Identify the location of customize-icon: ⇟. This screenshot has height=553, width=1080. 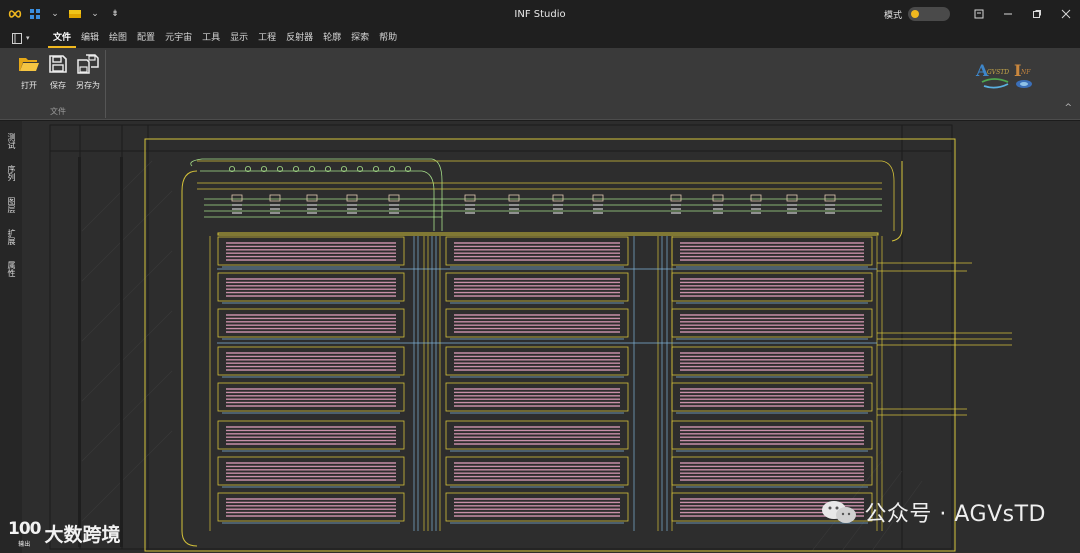
(115, 14).